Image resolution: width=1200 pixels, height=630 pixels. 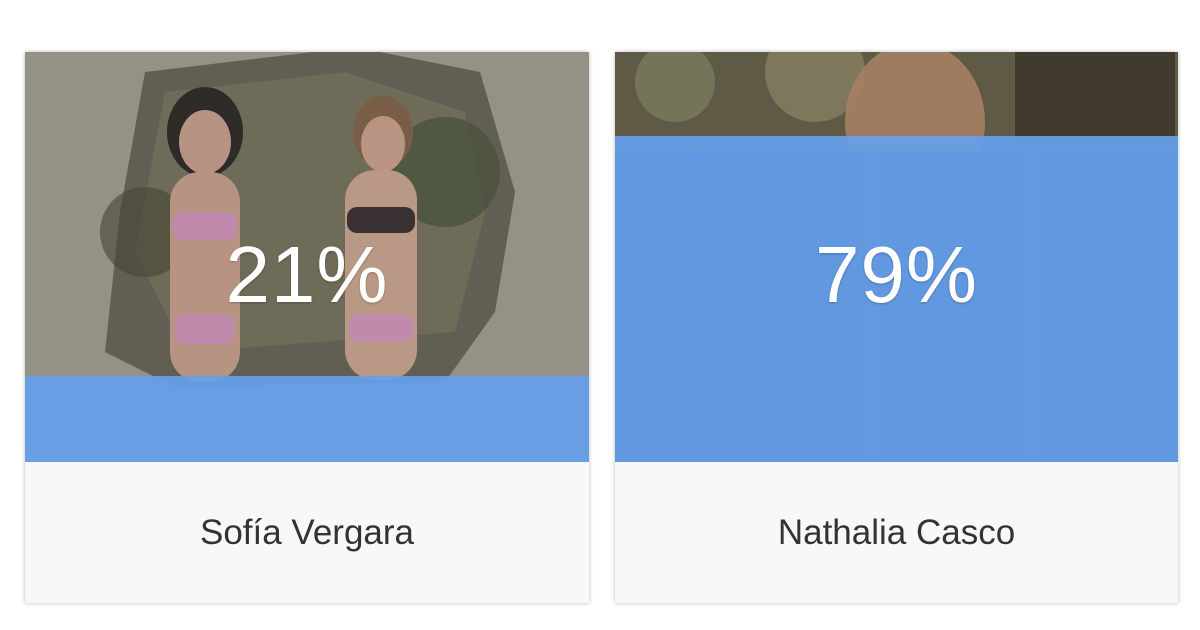 What do you see at coordinates (307, 532) in the screenshot?
I see `option-name: Sofía Vergara` at bounding box center [307, 532].